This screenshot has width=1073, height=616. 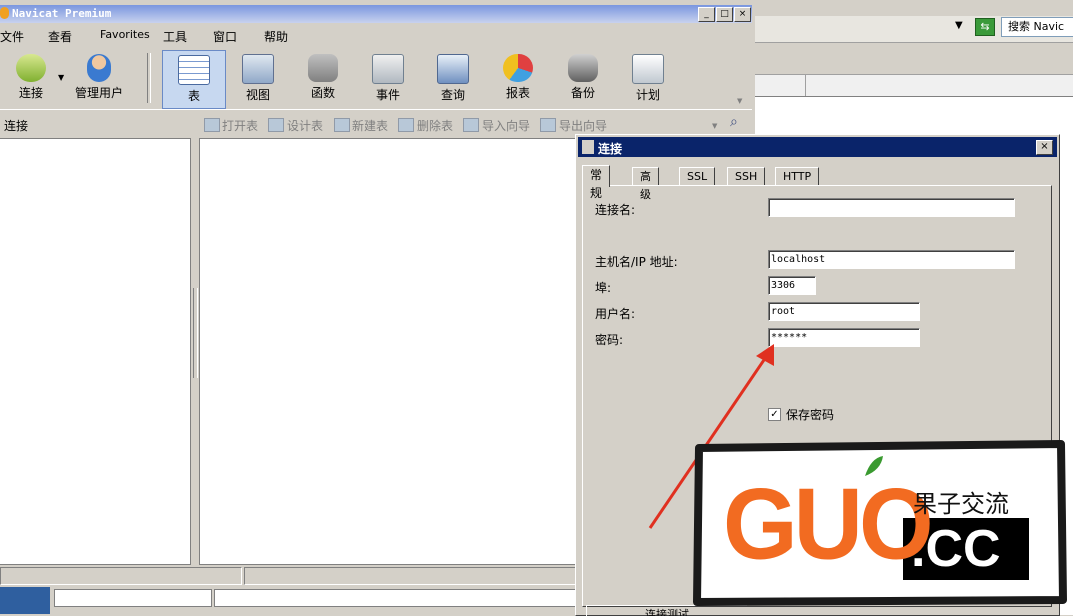 I want to click on report-icon, so click(x=518, y=68).